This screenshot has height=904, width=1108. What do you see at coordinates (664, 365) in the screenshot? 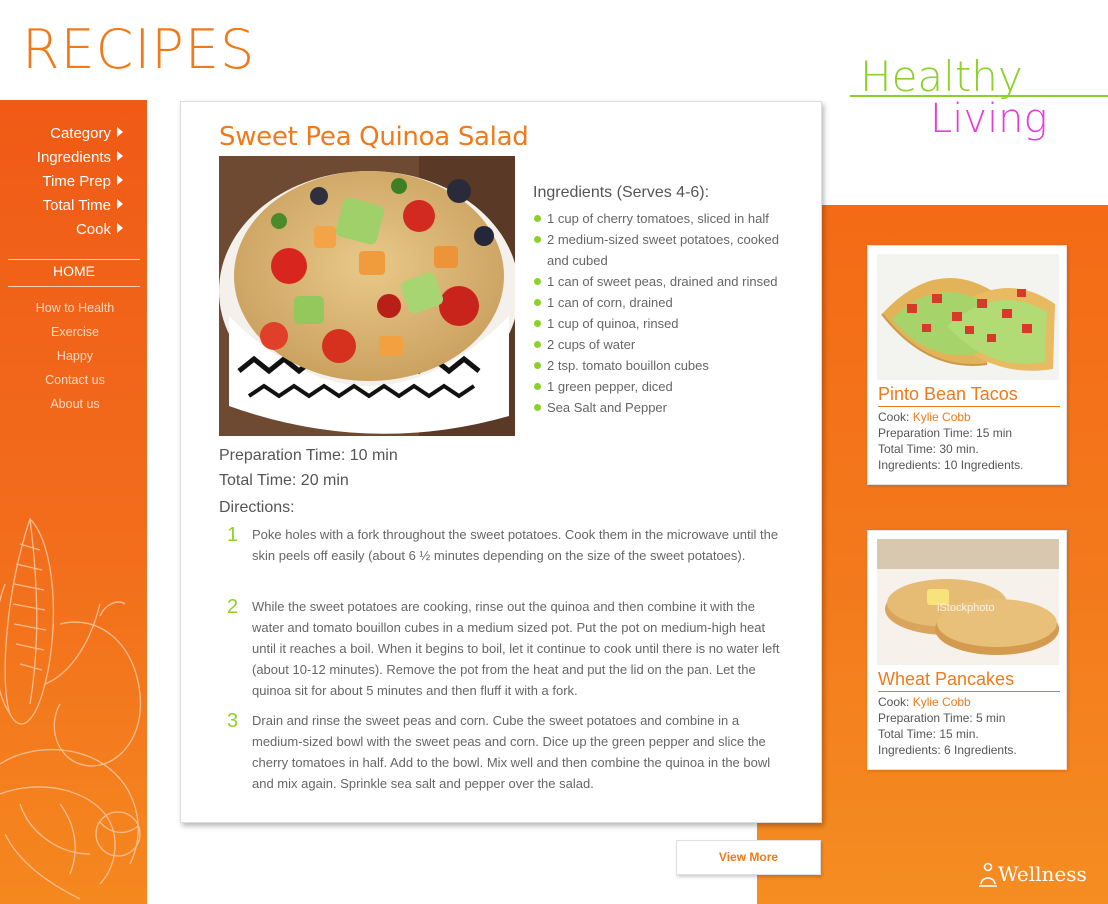
I see `ingredient-item: 2 tsp. tomato bouillon cubes` at bounding box center [664, 365].